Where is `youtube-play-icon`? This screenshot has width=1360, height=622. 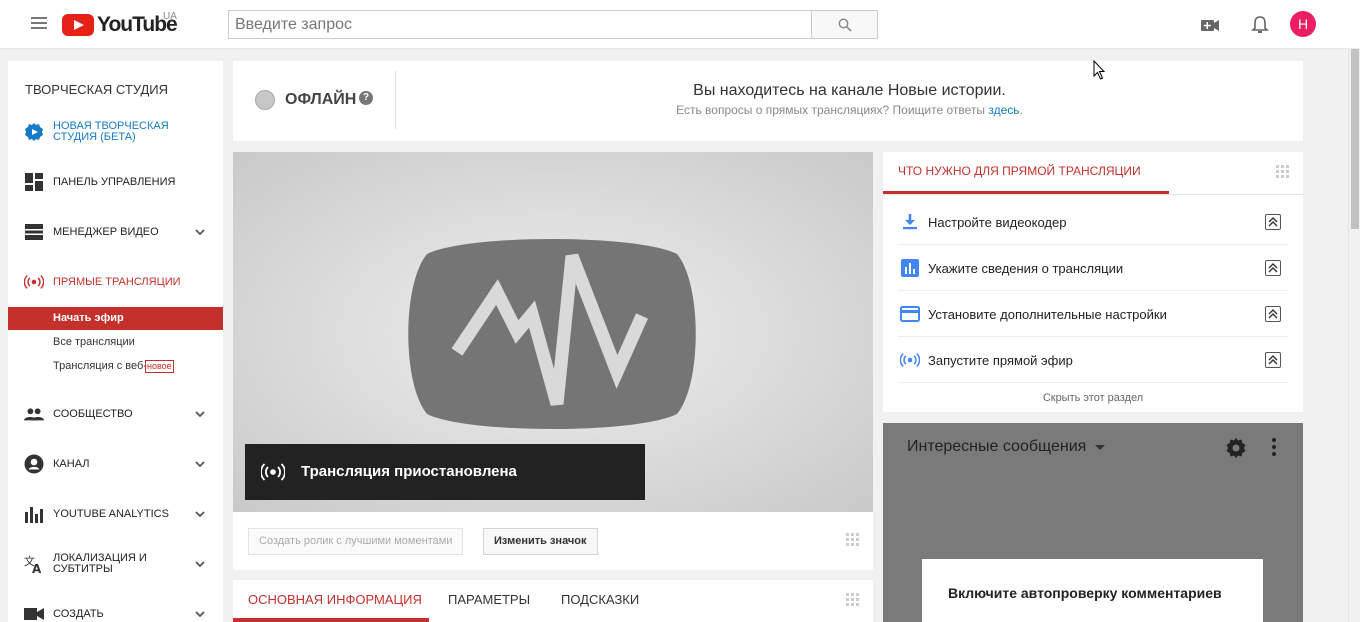
youtube-play-icon is located at coordinates (78, 25).